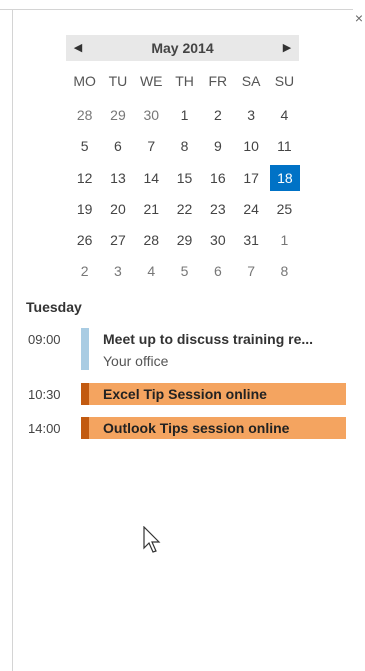 The image size is (365, 671). I want to click on panel-left-border, so click(12, 340).